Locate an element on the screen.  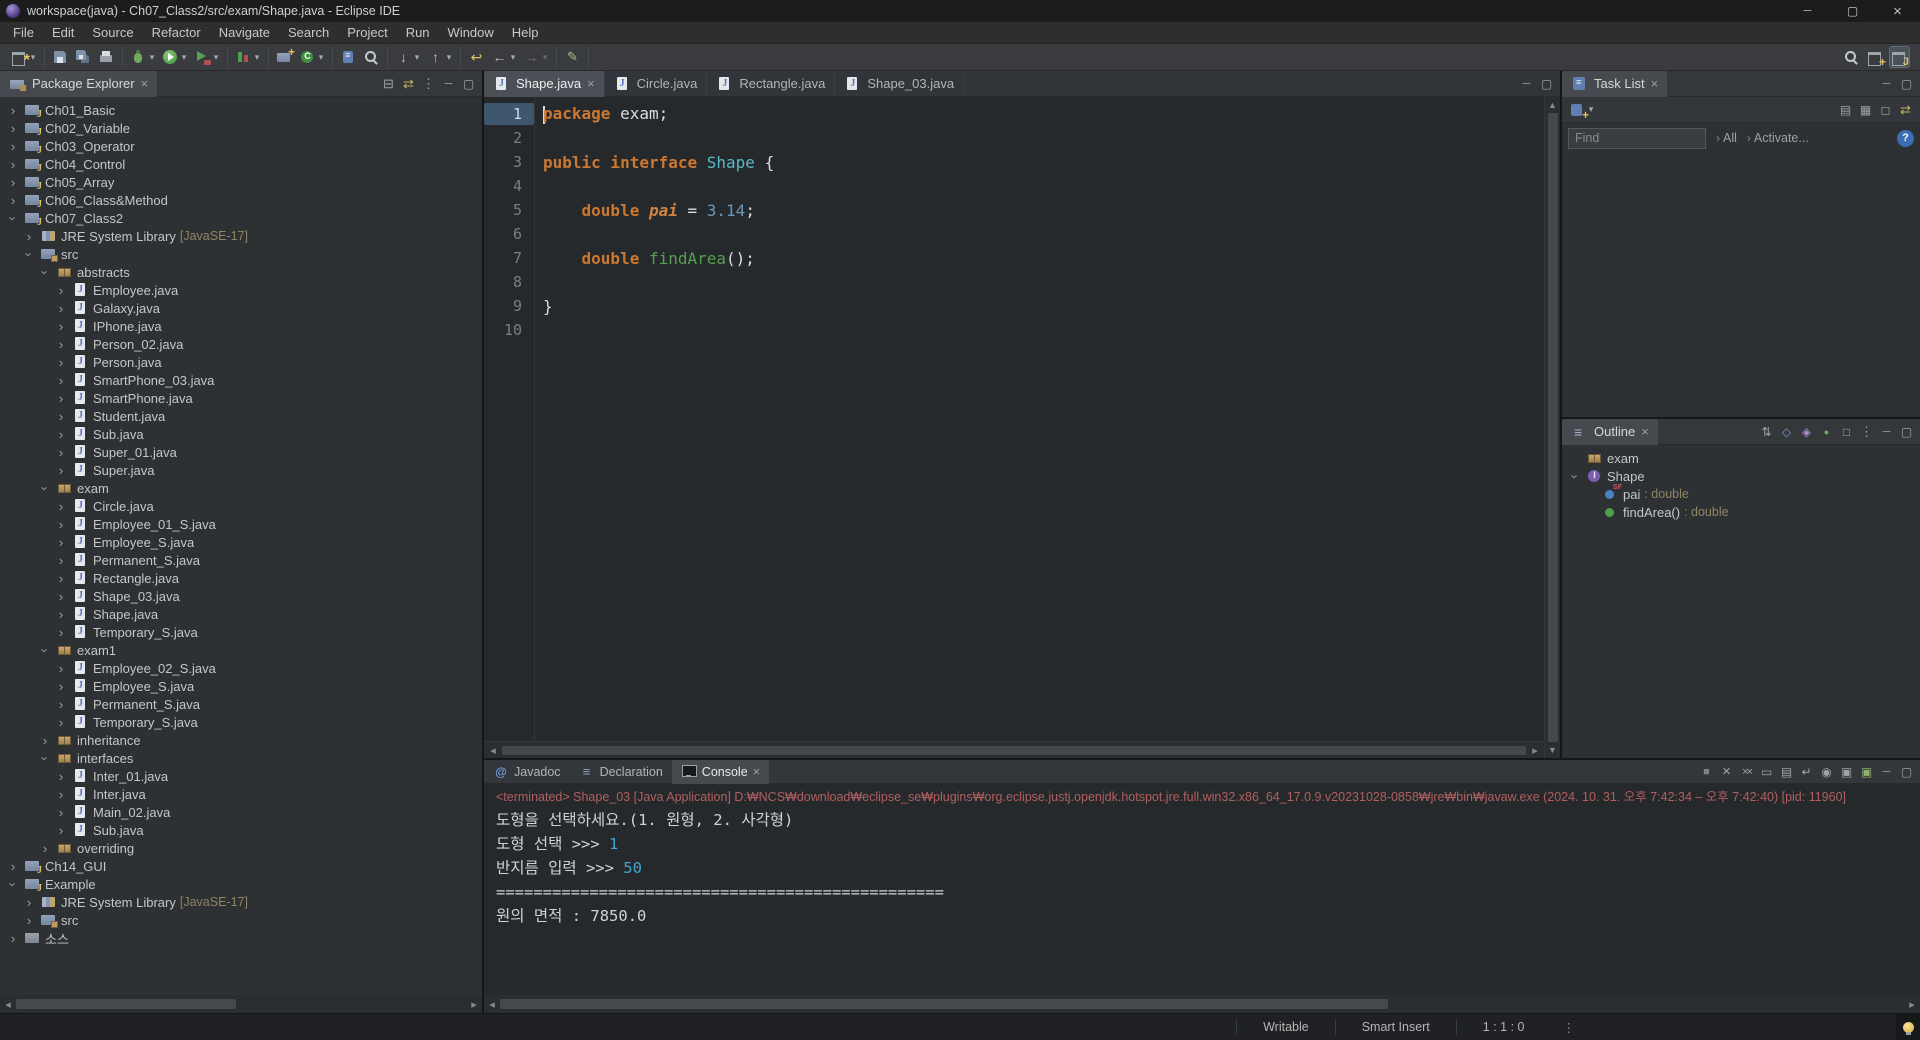
tree-item: Main_02.java is located at coordinates (241, 812).